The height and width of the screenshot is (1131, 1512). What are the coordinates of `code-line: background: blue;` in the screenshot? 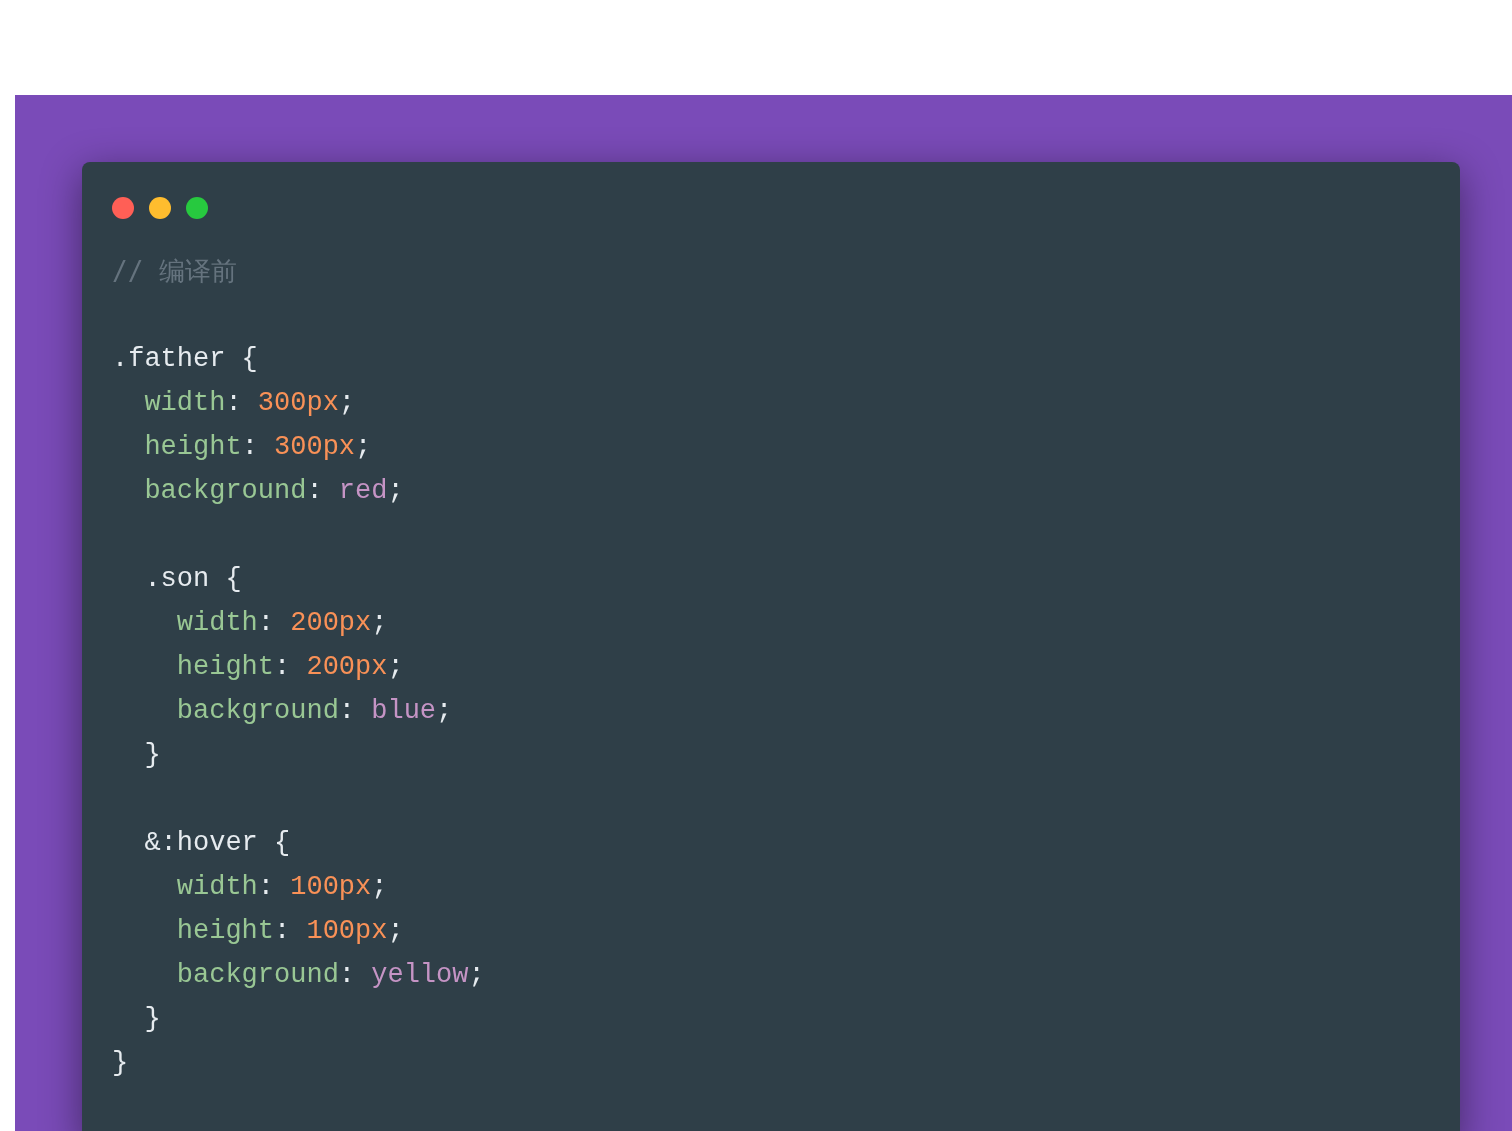 It's located at (314, 711).